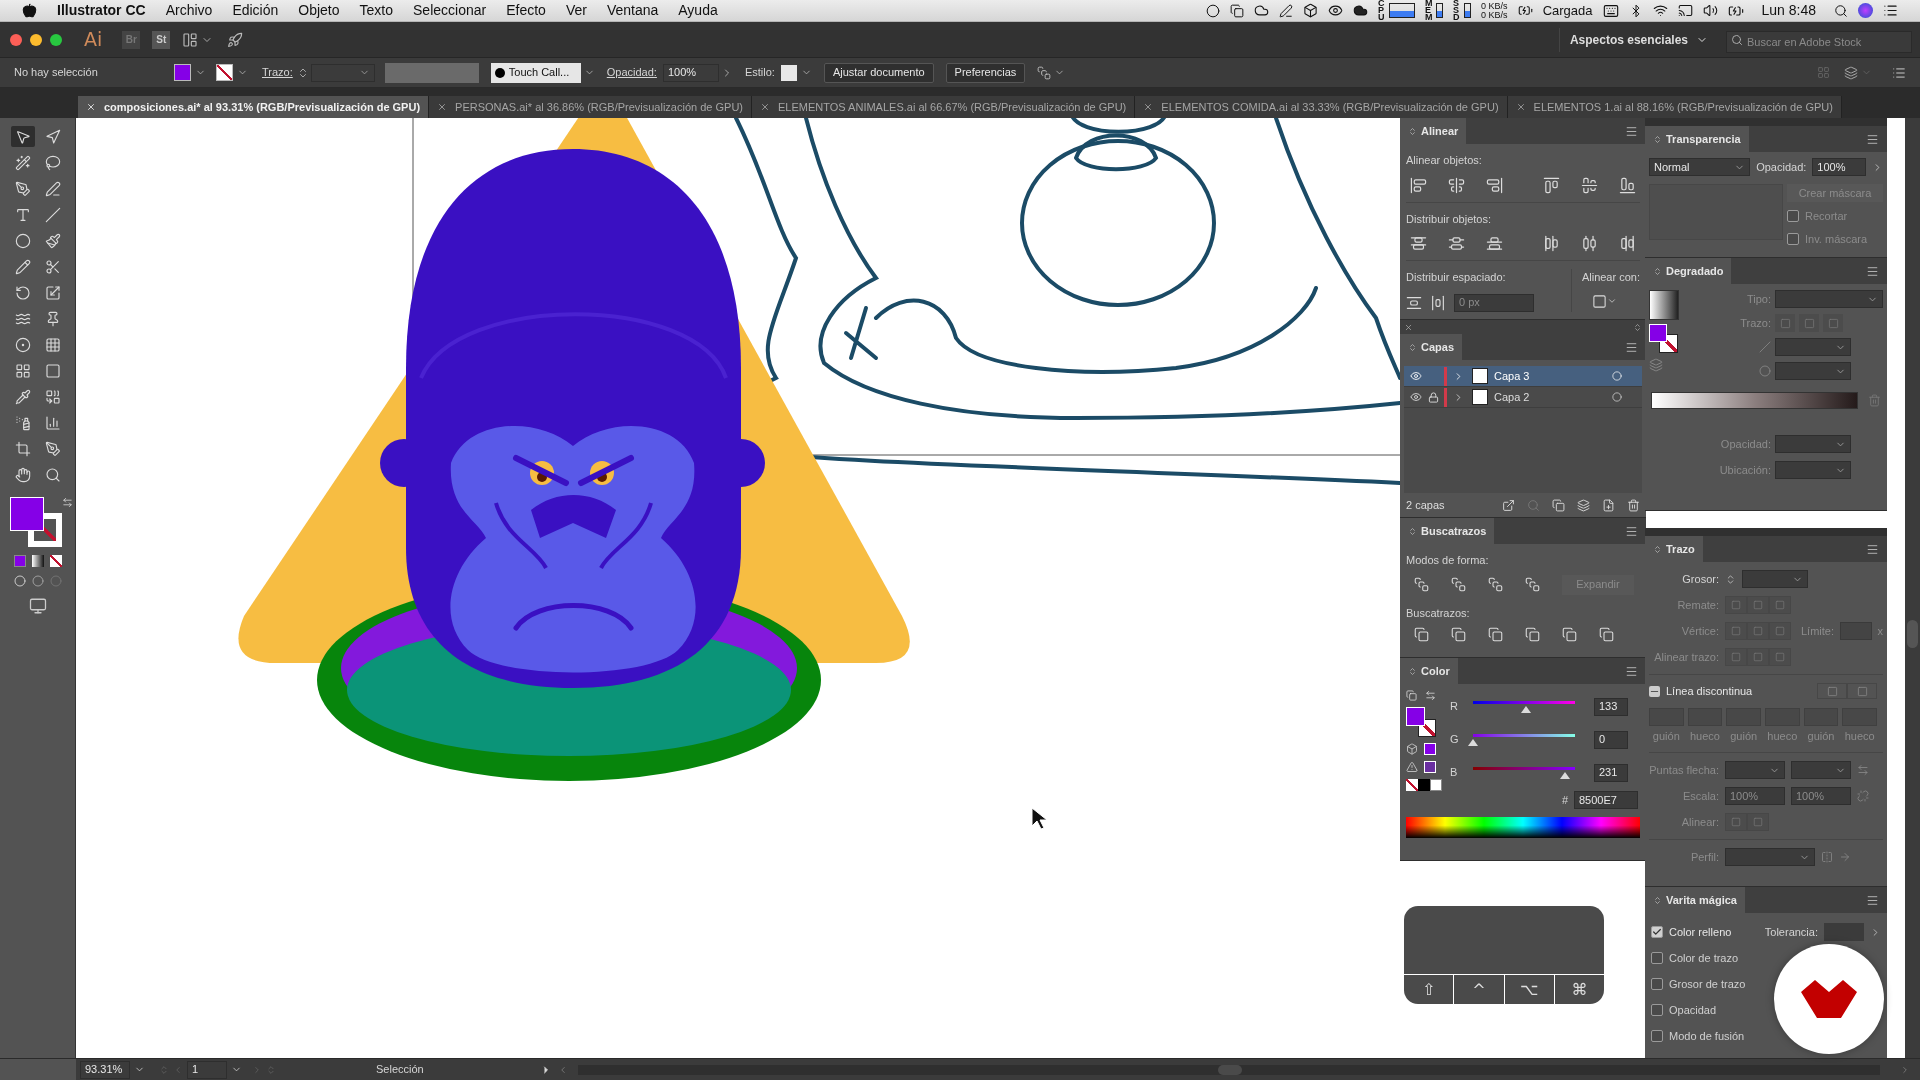 Image resolution: width=1920 pixels, height=1080 pixels. I want to click on channel-value-field: 231, so click(1611, 772).